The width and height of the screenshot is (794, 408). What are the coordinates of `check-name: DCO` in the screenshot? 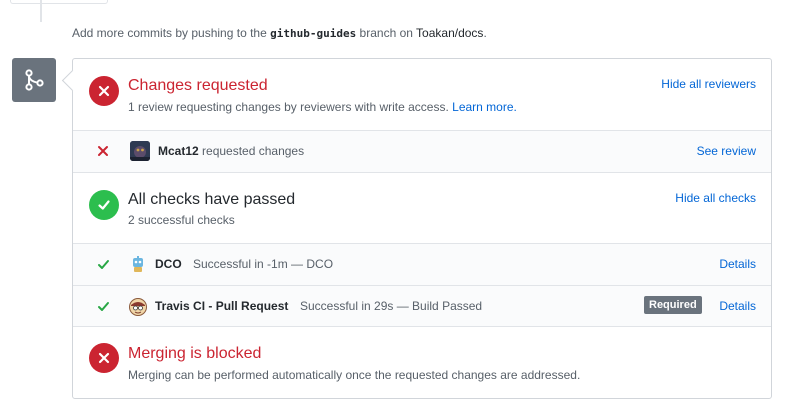 It's located at (168, 264).